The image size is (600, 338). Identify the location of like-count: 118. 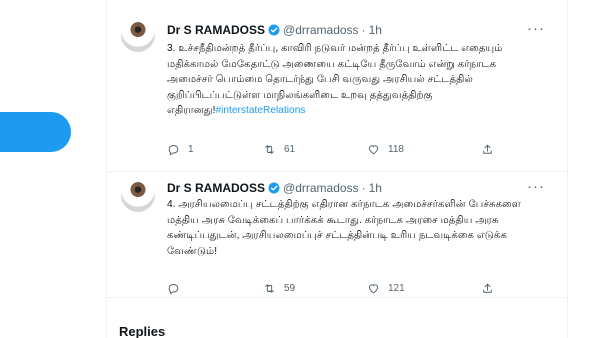
(396, 149).